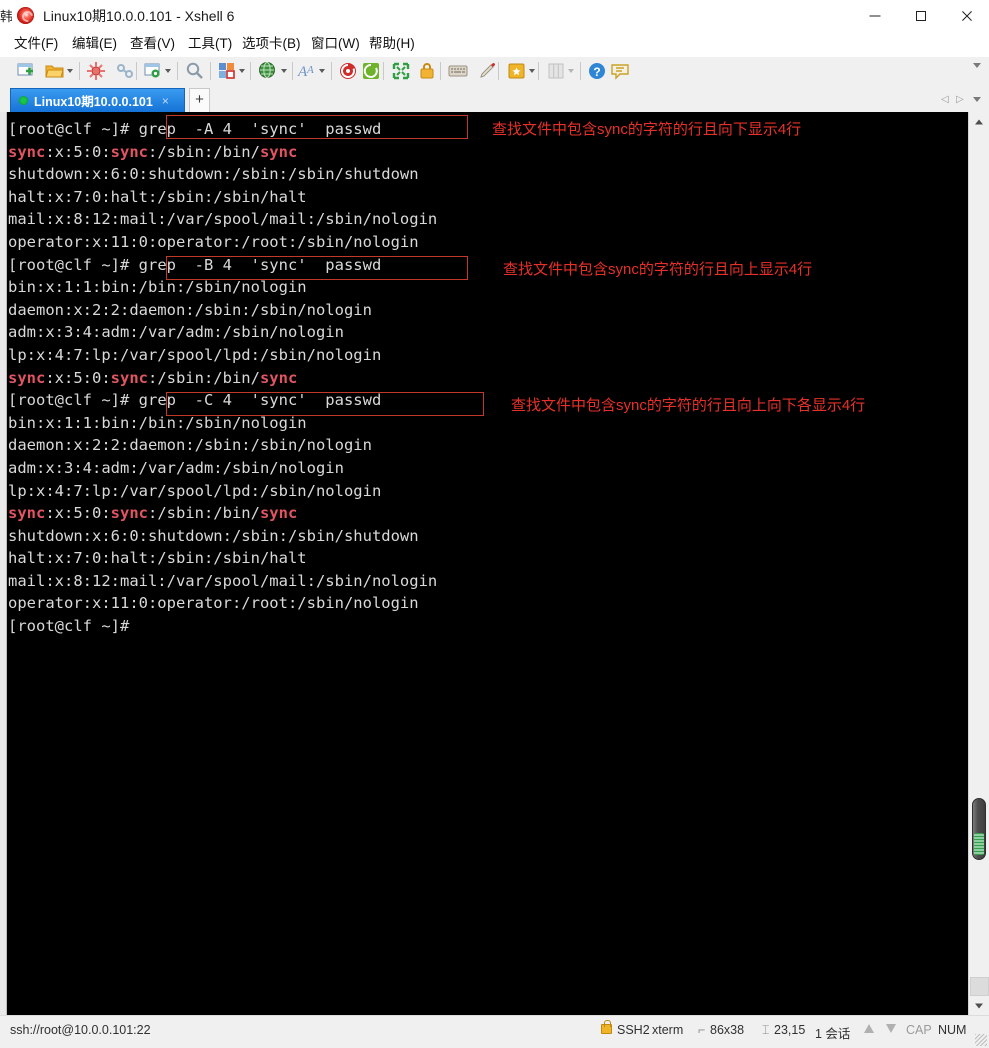 The width and height of the screenshot is (989, 1048). Describe the element at coordinates (392, 44) in the screenshot. I see `menu-item-7: 帮助(H)` at that location.